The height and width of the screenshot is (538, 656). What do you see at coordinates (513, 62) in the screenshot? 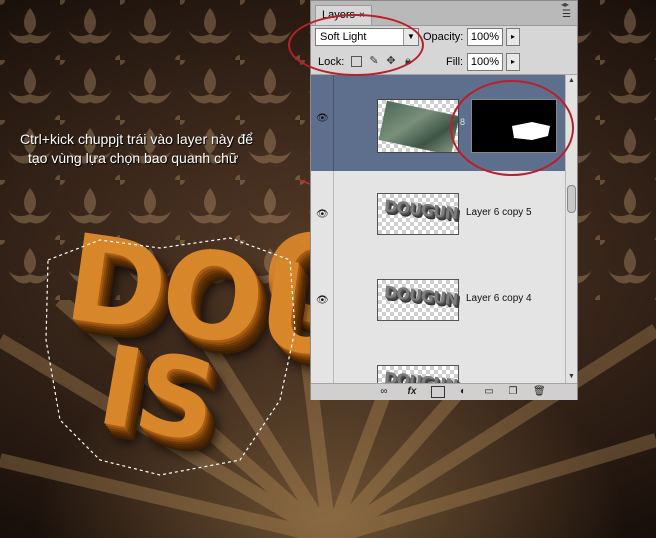
I see `fill-slider-button: ▸` at bounding box center [513, 62].